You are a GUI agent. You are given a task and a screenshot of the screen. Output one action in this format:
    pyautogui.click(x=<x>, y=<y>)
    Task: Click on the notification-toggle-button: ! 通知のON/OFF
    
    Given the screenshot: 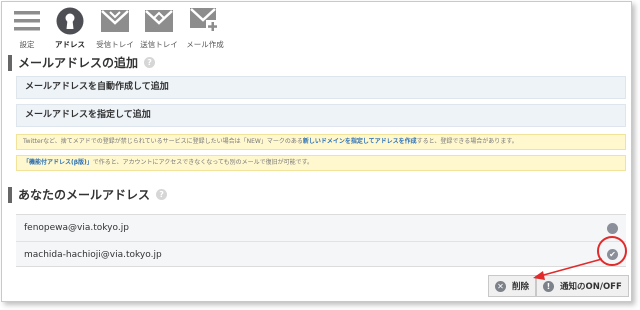 What is the action you would take?
    pyautogui.click(x=582, y=286)
    